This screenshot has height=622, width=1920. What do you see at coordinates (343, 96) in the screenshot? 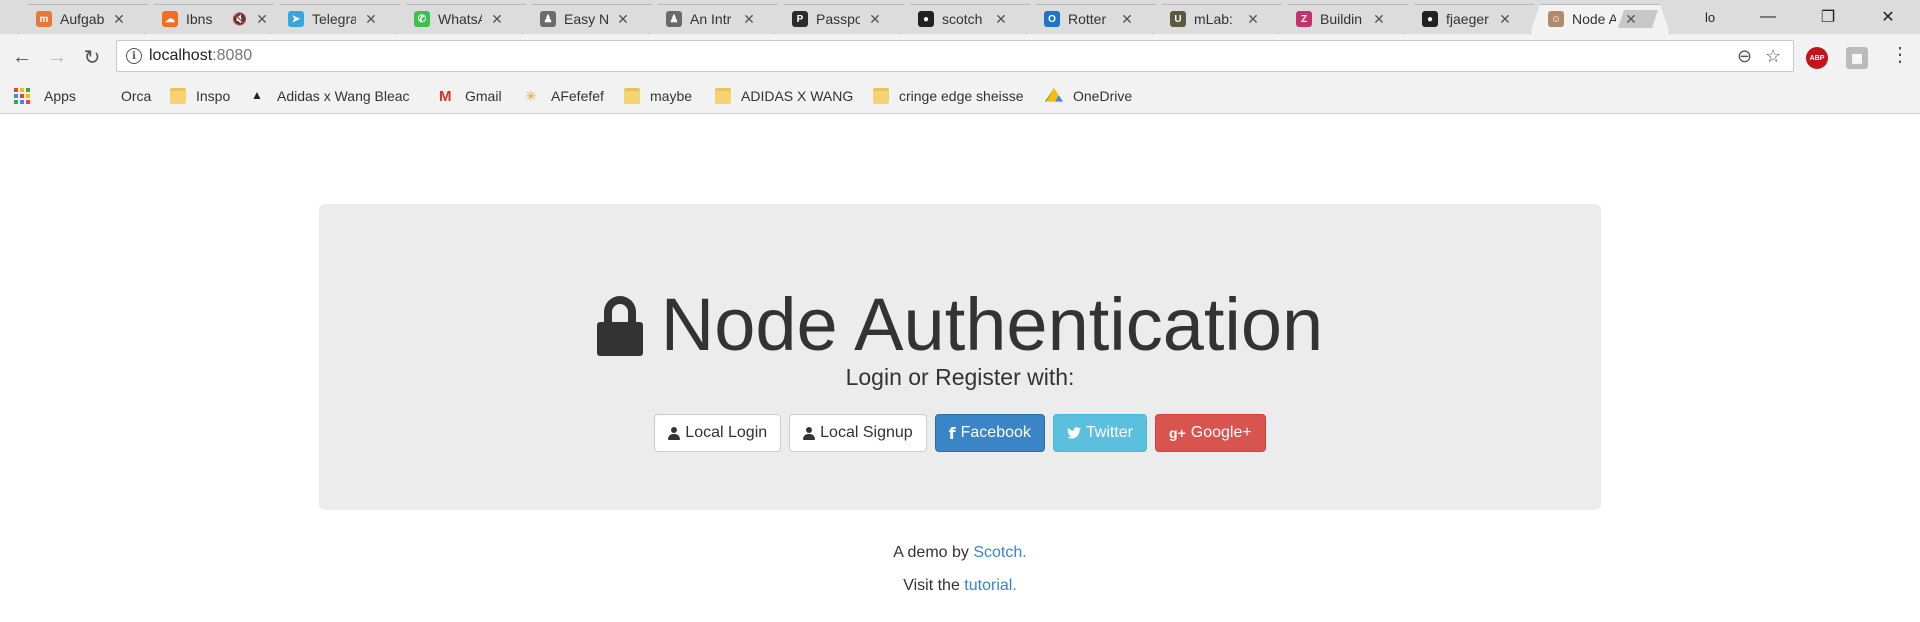
I see `bookmark-label: Adidas x Wang Bleac` at bounding box center [343, 96].